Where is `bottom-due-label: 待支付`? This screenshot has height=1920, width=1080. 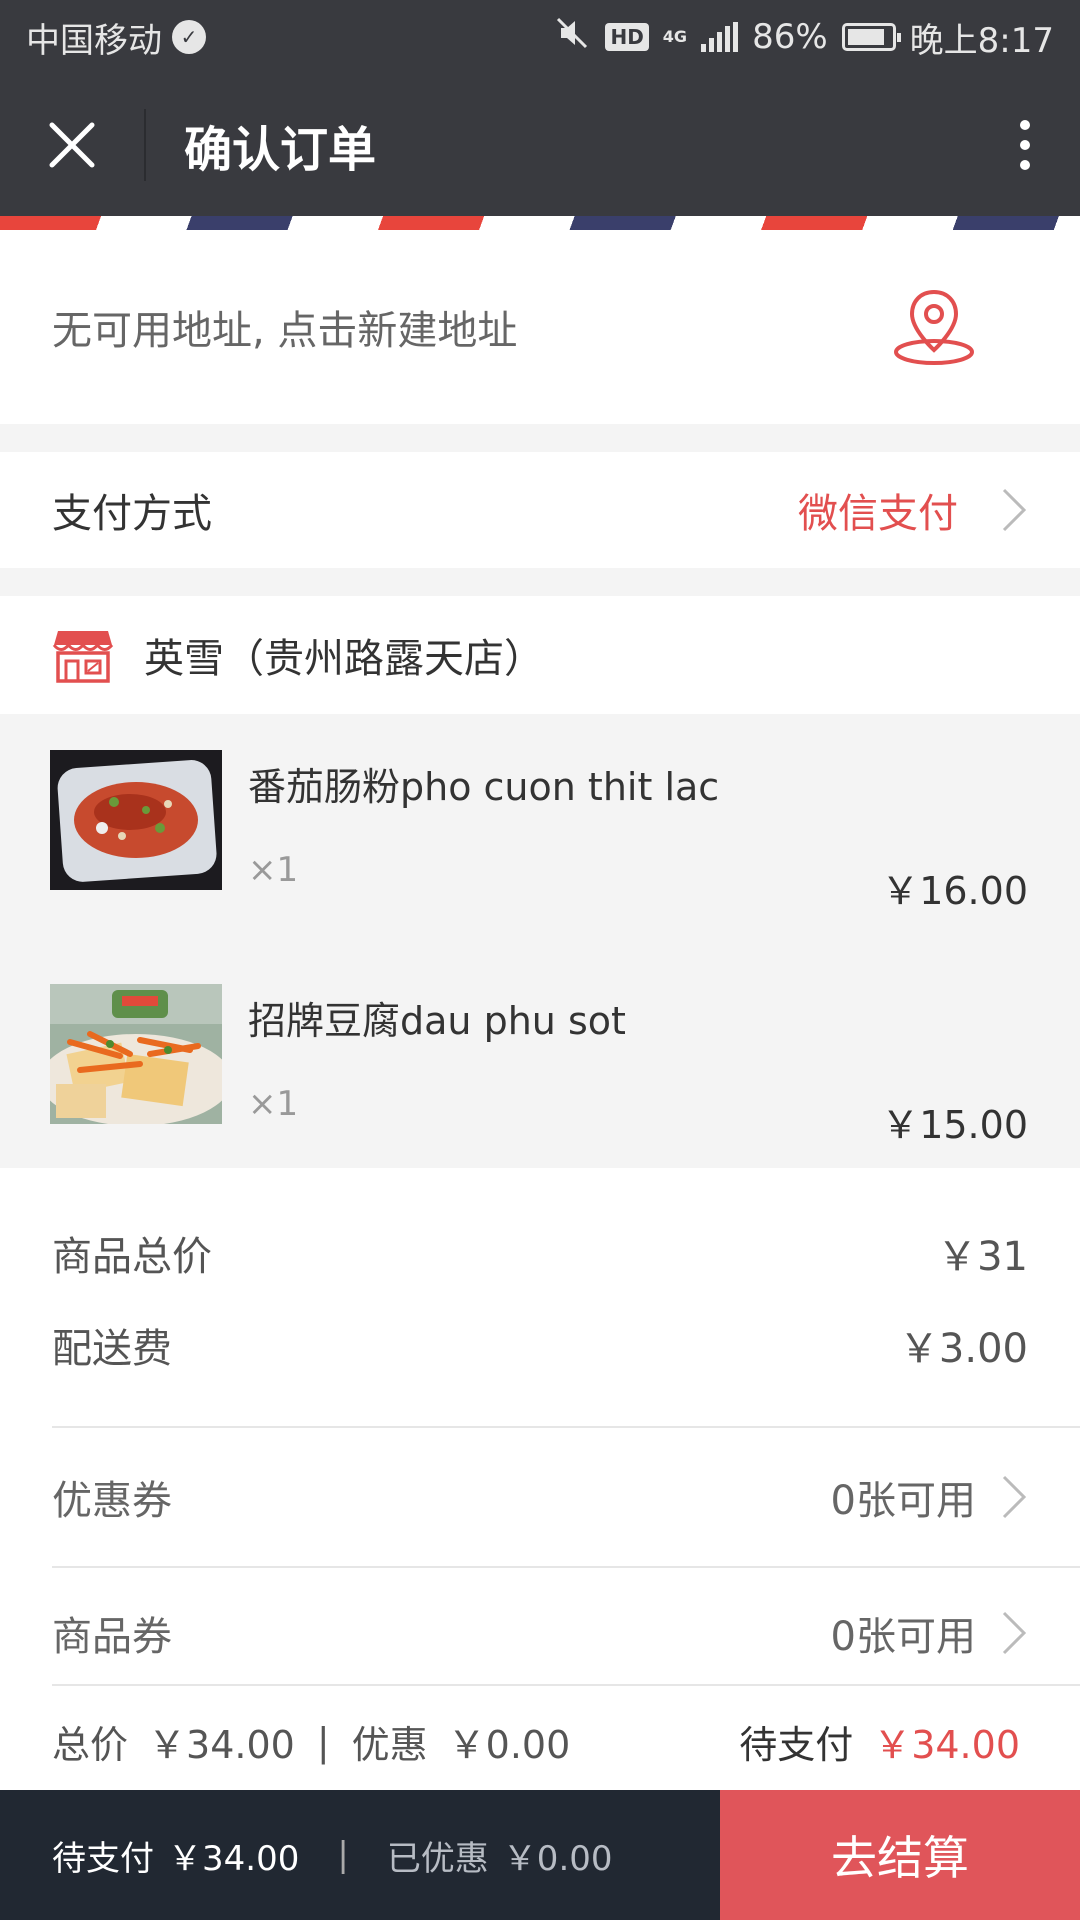 bottom-due-label: 待支付 is located at coordinates (103, 1858).